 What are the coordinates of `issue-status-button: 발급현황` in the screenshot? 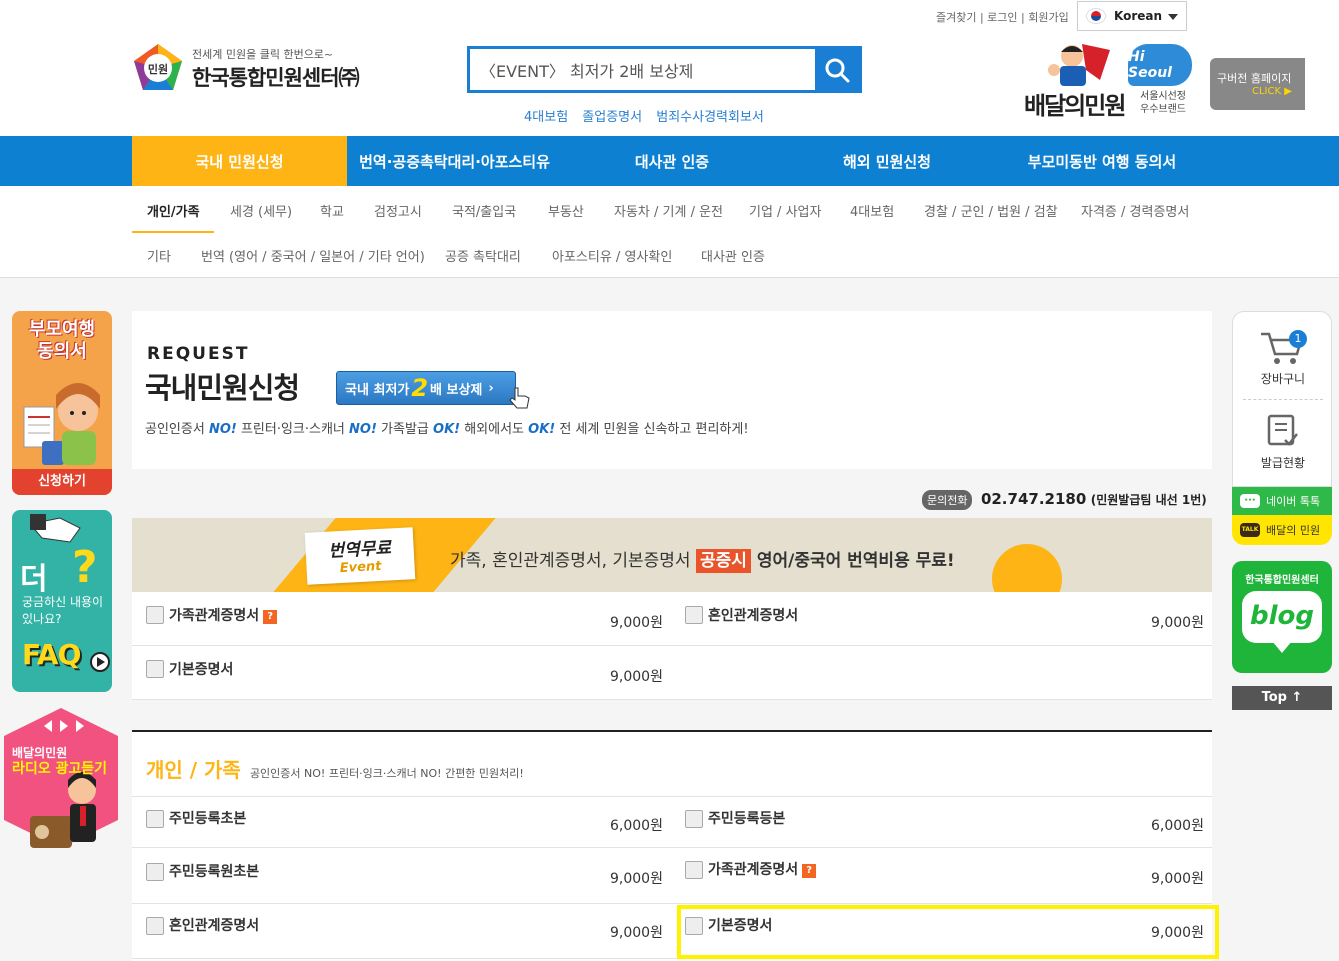 It's located at (1283, 444).